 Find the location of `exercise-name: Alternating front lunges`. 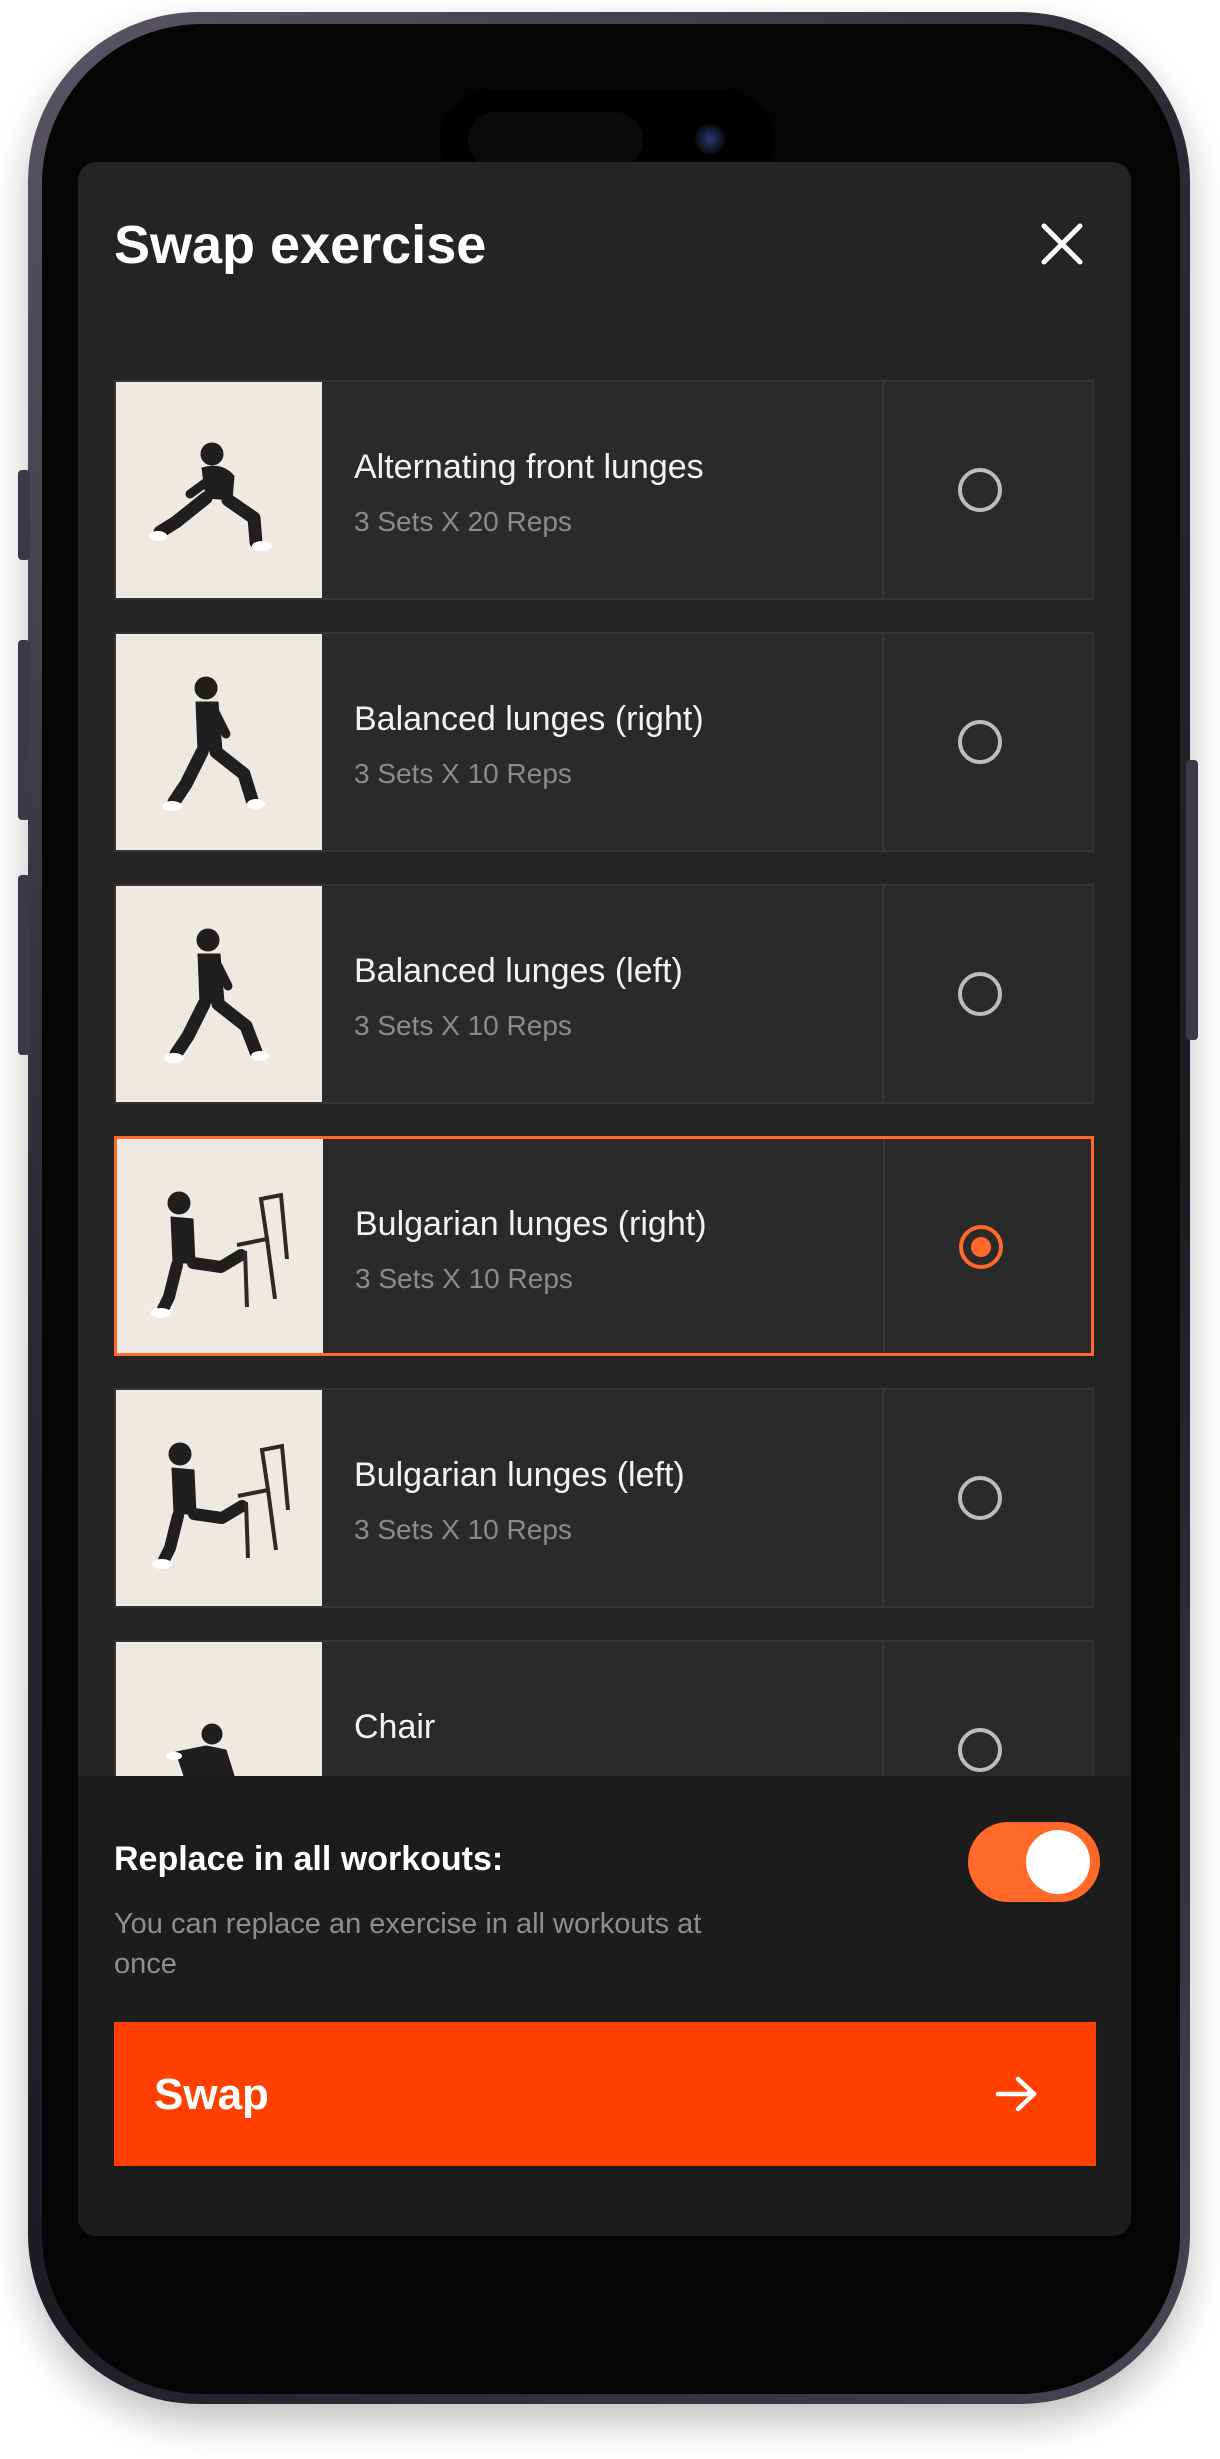

exercise-name: Alternating front lunges is located at coordinates (529, 467).